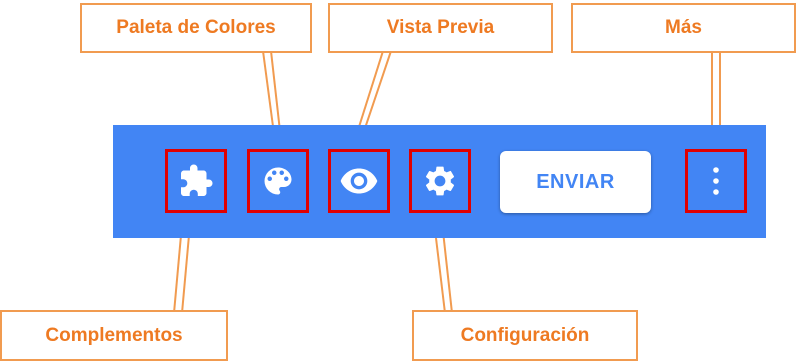  I want to click on send-button: ENVIAR, so click(575, 182).